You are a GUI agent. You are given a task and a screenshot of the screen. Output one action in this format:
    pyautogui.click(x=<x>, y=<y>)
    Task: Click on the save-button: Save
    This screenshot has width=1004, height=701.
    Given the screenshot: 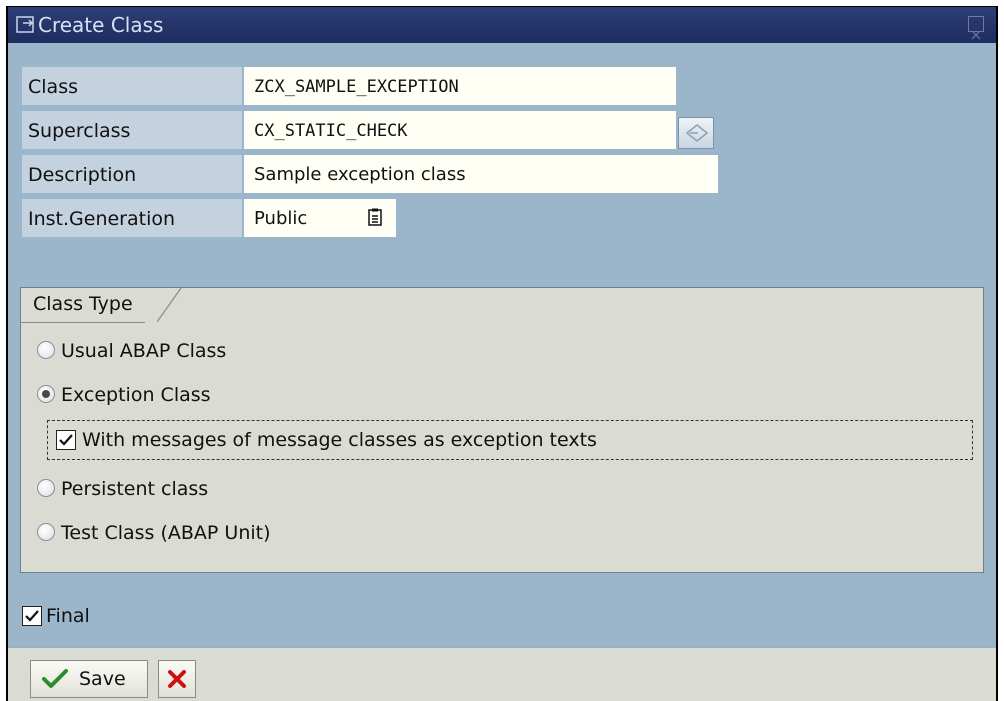 What is the action you would take?
    pyautogui.click(x=89, y=679)
    